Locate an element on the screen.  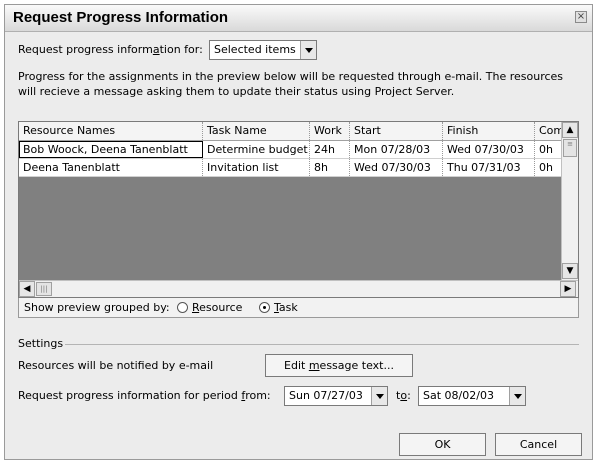
cell-task-name: Determine budget is located at coordinates (256, 149).